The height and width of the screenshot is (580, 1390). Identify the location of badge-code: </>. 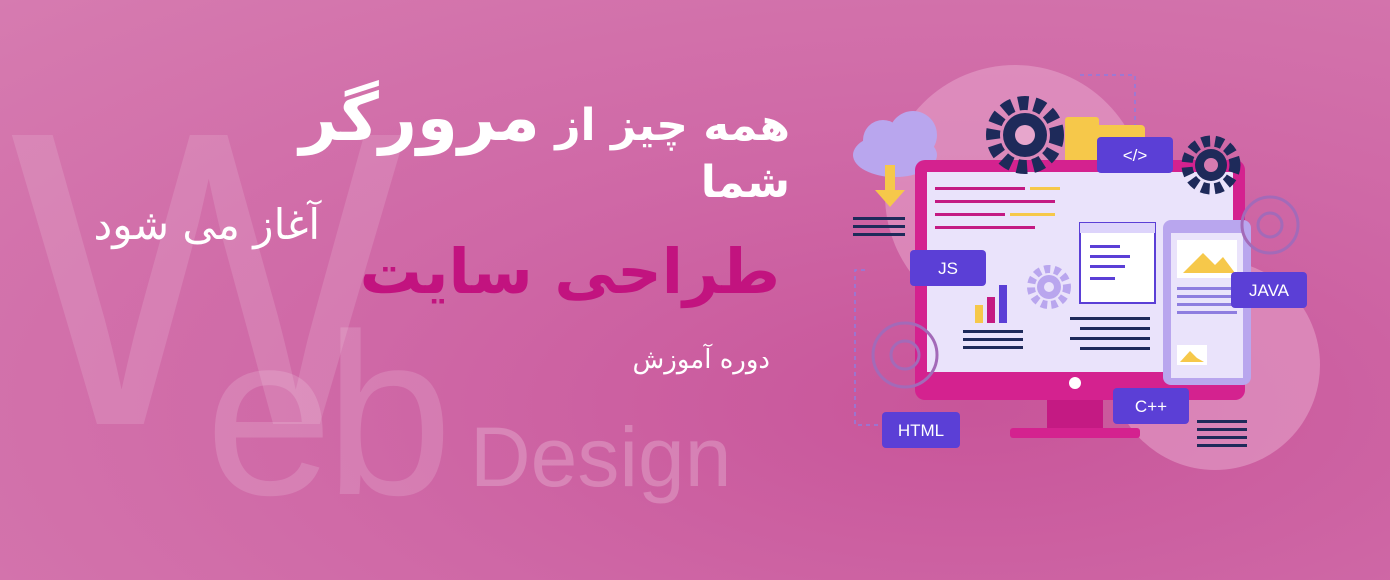
(1135, 155).